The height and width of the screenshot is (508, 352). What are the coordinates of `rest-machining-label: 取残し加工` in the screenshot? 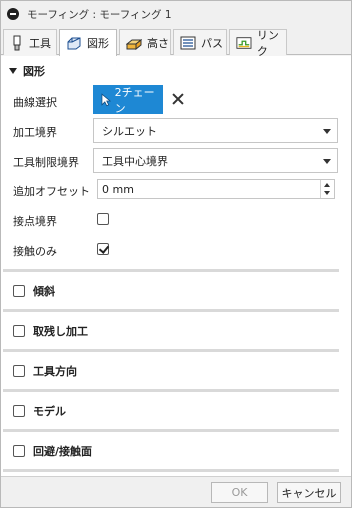 It's located at (60, 331).